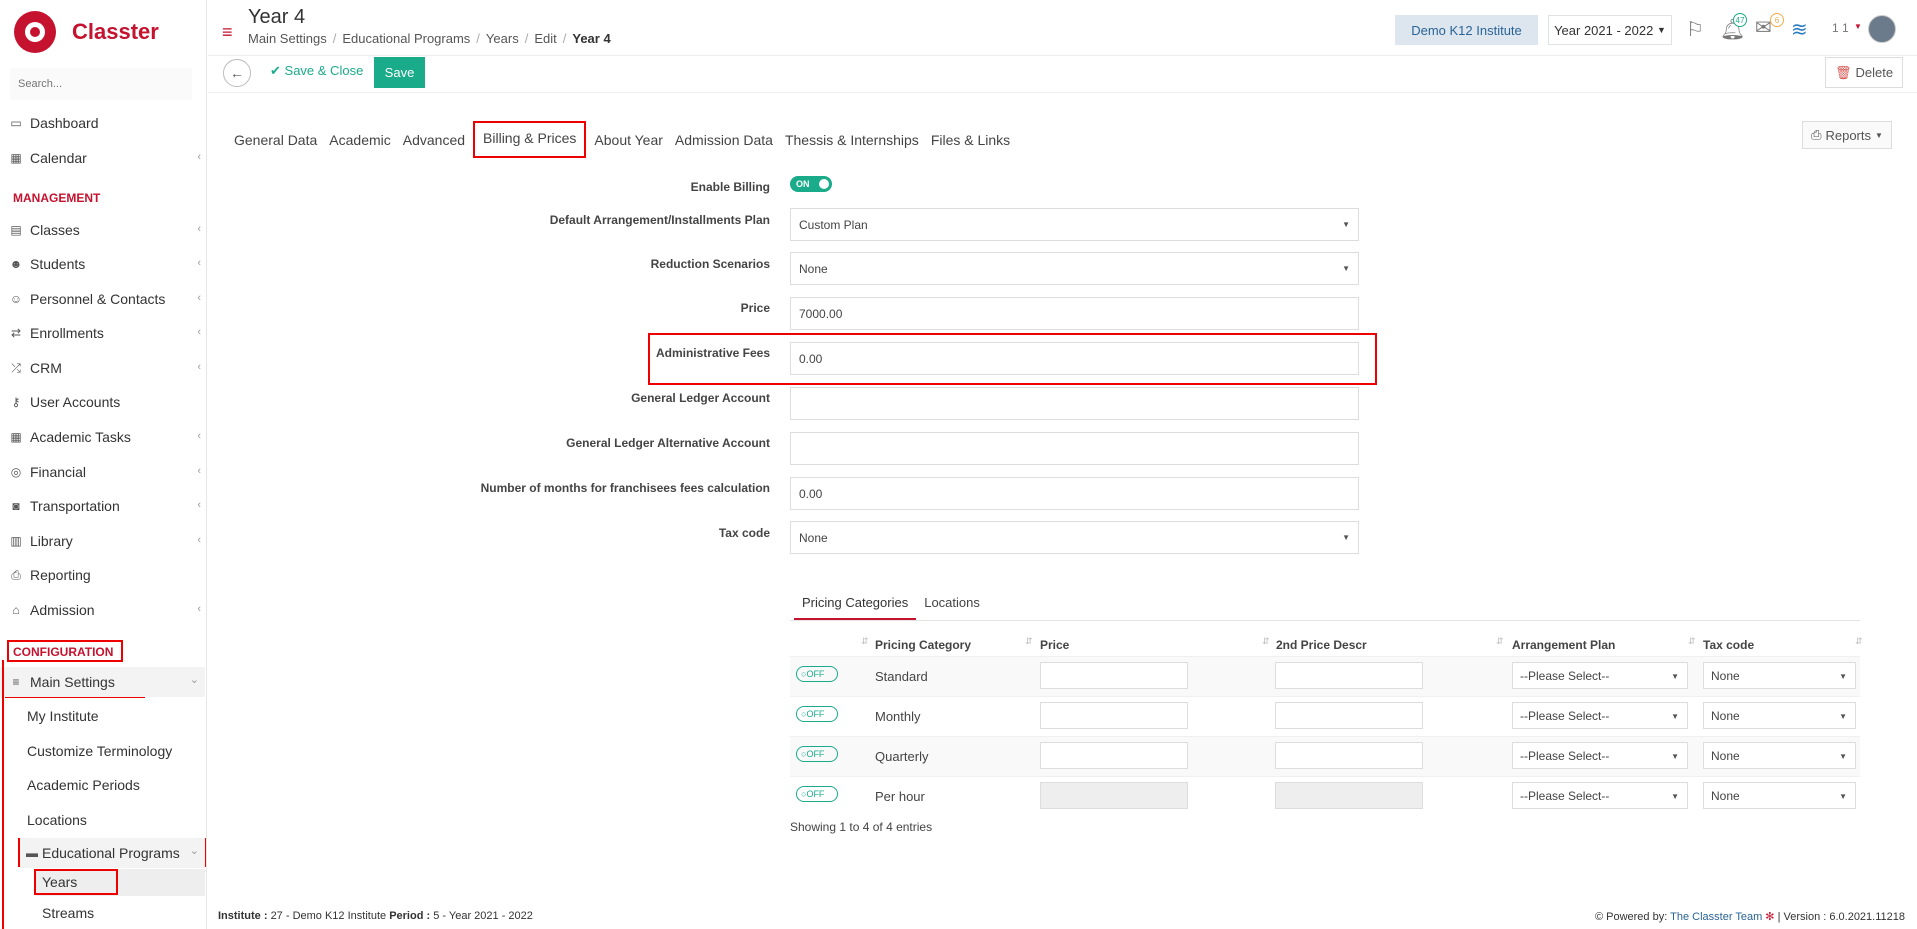  I want to click on sidebar-item-label: Admission, so click(62, 610).